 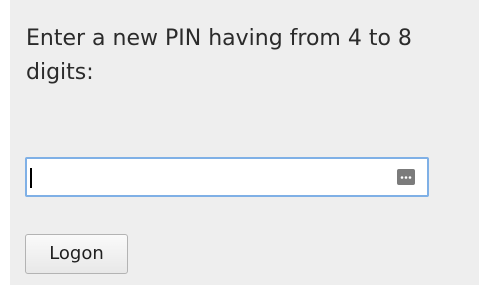 I want to click on password-reveal-icon, so click(x=406, y=177).